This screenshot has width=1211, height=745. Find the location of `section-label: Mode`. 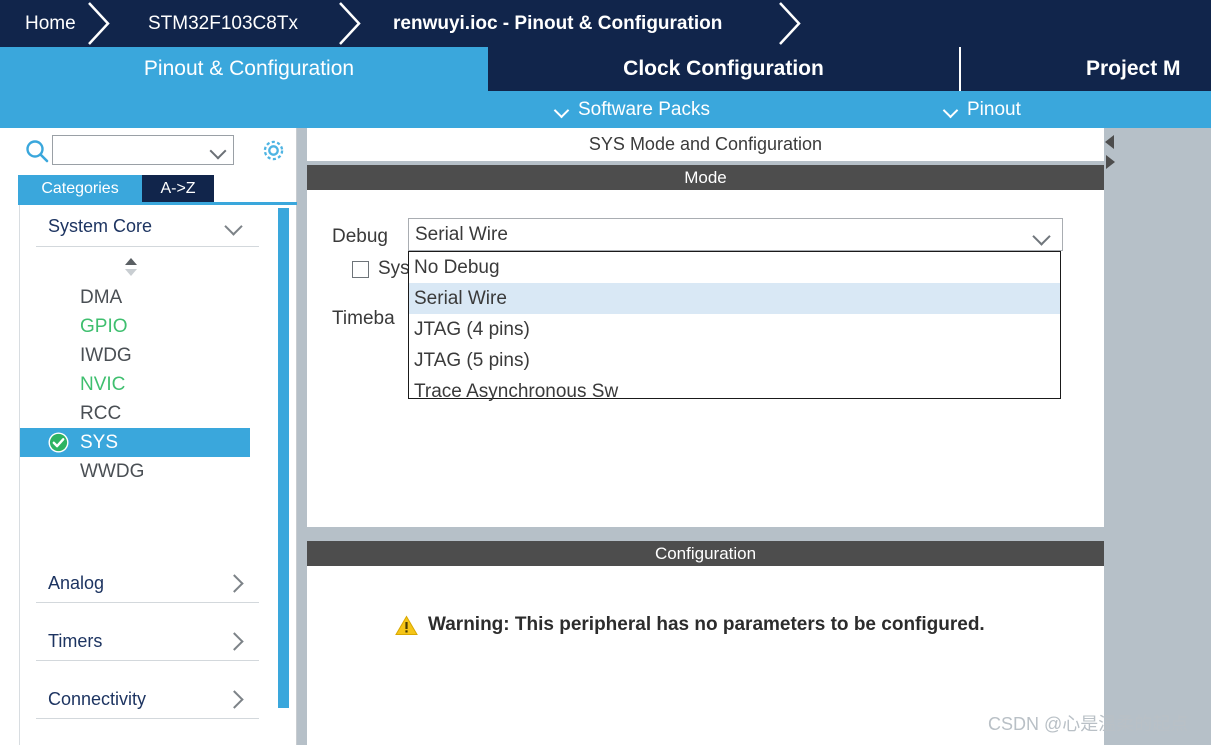

section-label: Mode is located at coordinates (705, 177).